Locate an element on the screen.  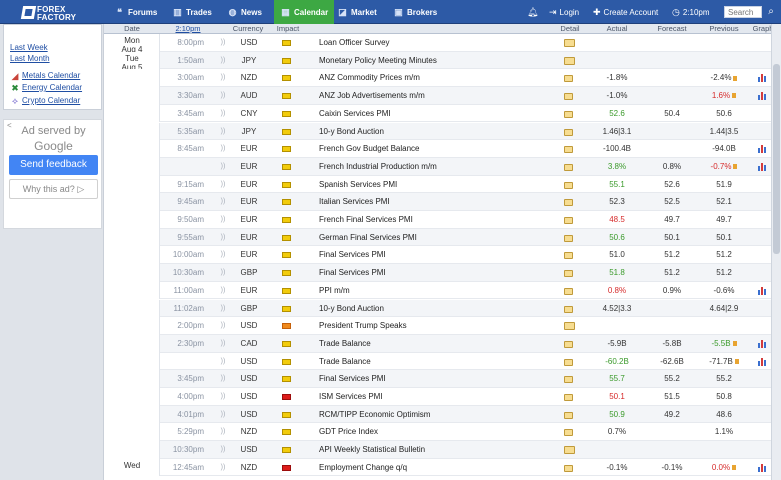
event-title: Loan Officer Survey is located at coordinates (439, 43).